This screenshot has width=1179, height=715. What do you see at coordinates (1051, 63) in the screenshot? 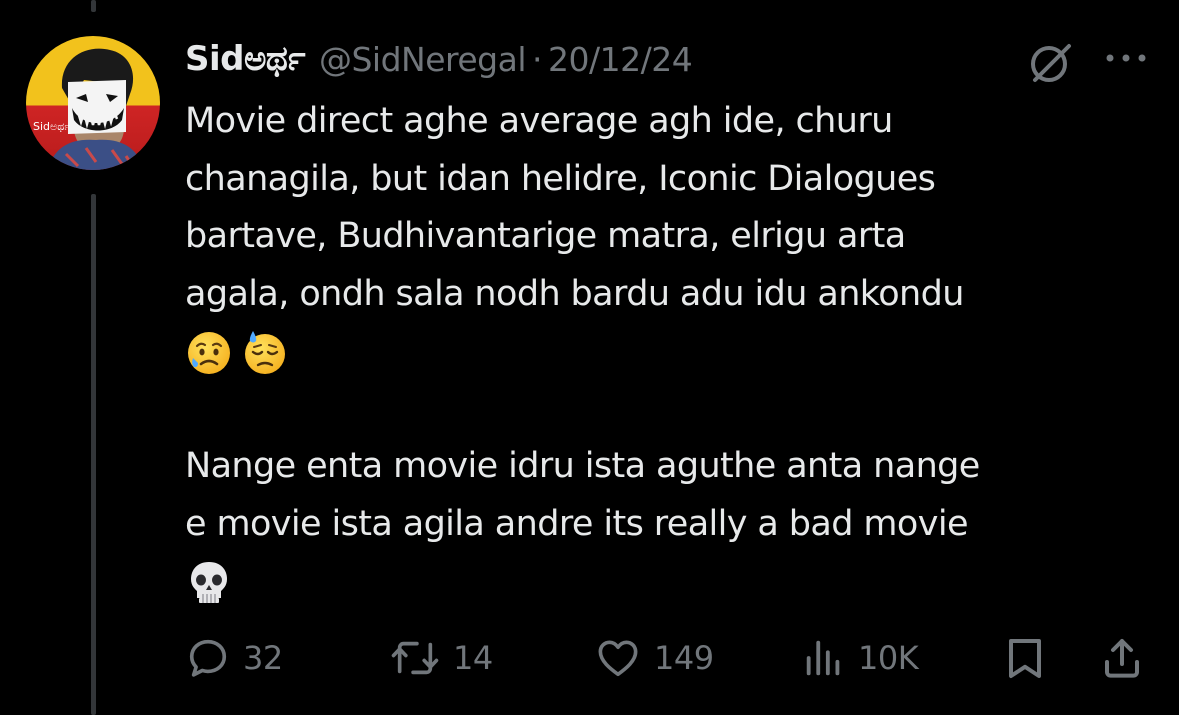
I see `no-reply-icon` at bounding box center [1051, 63].